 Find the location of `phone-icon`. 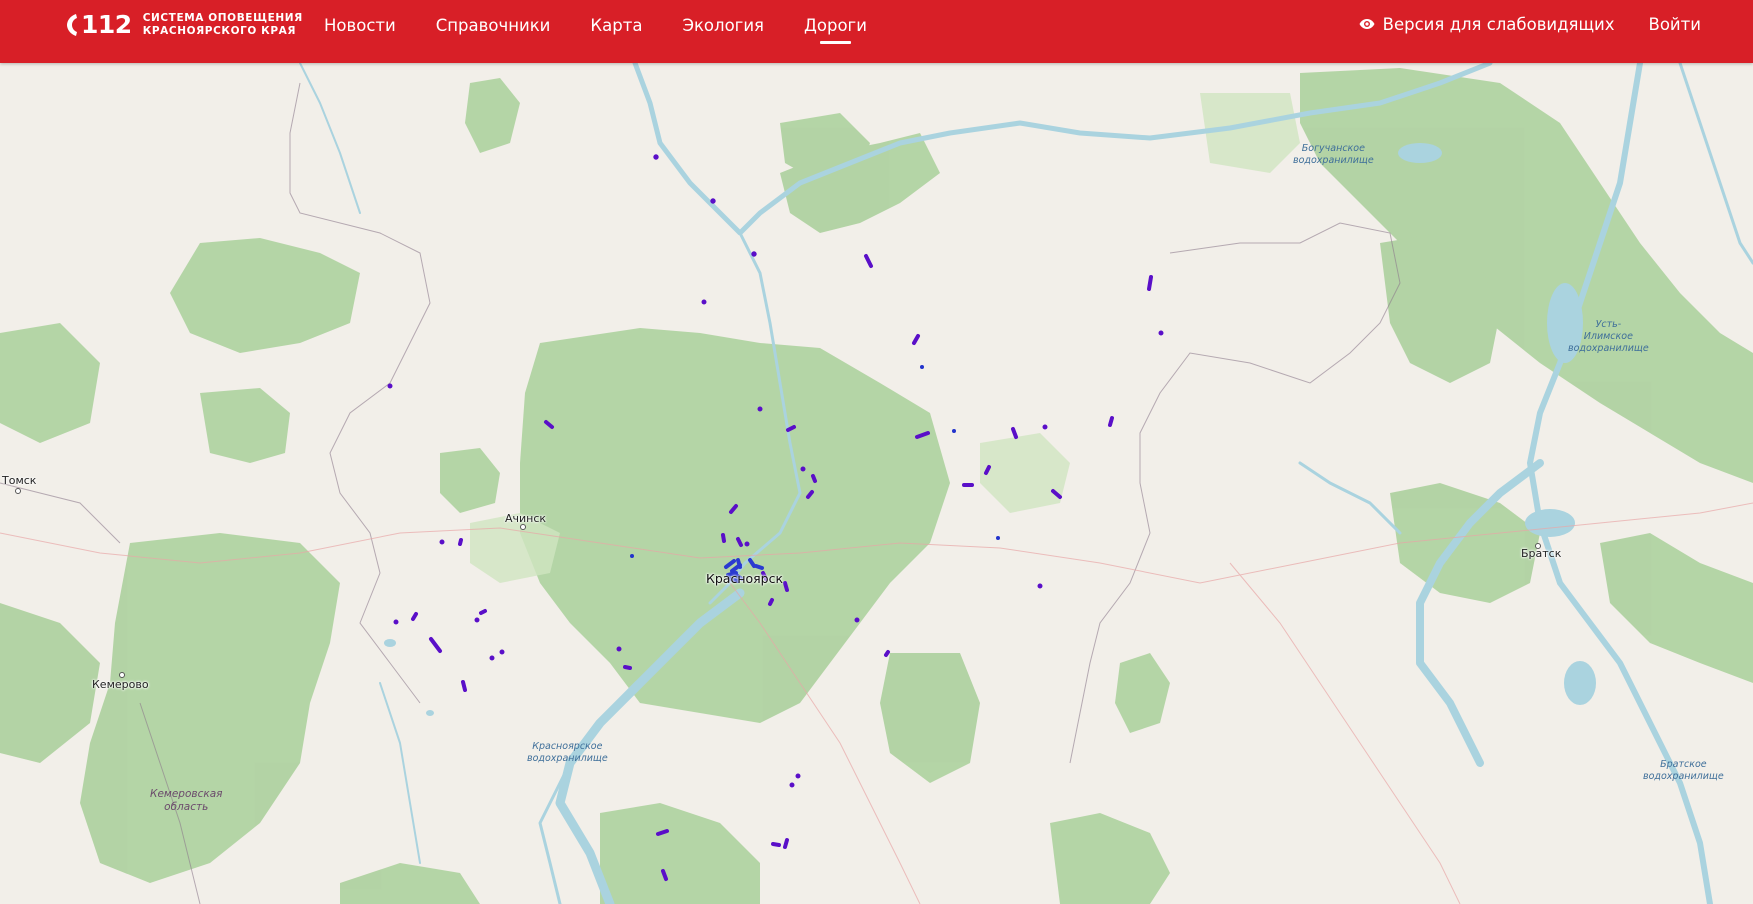

phone-icon is located at coordinates (72, 25).